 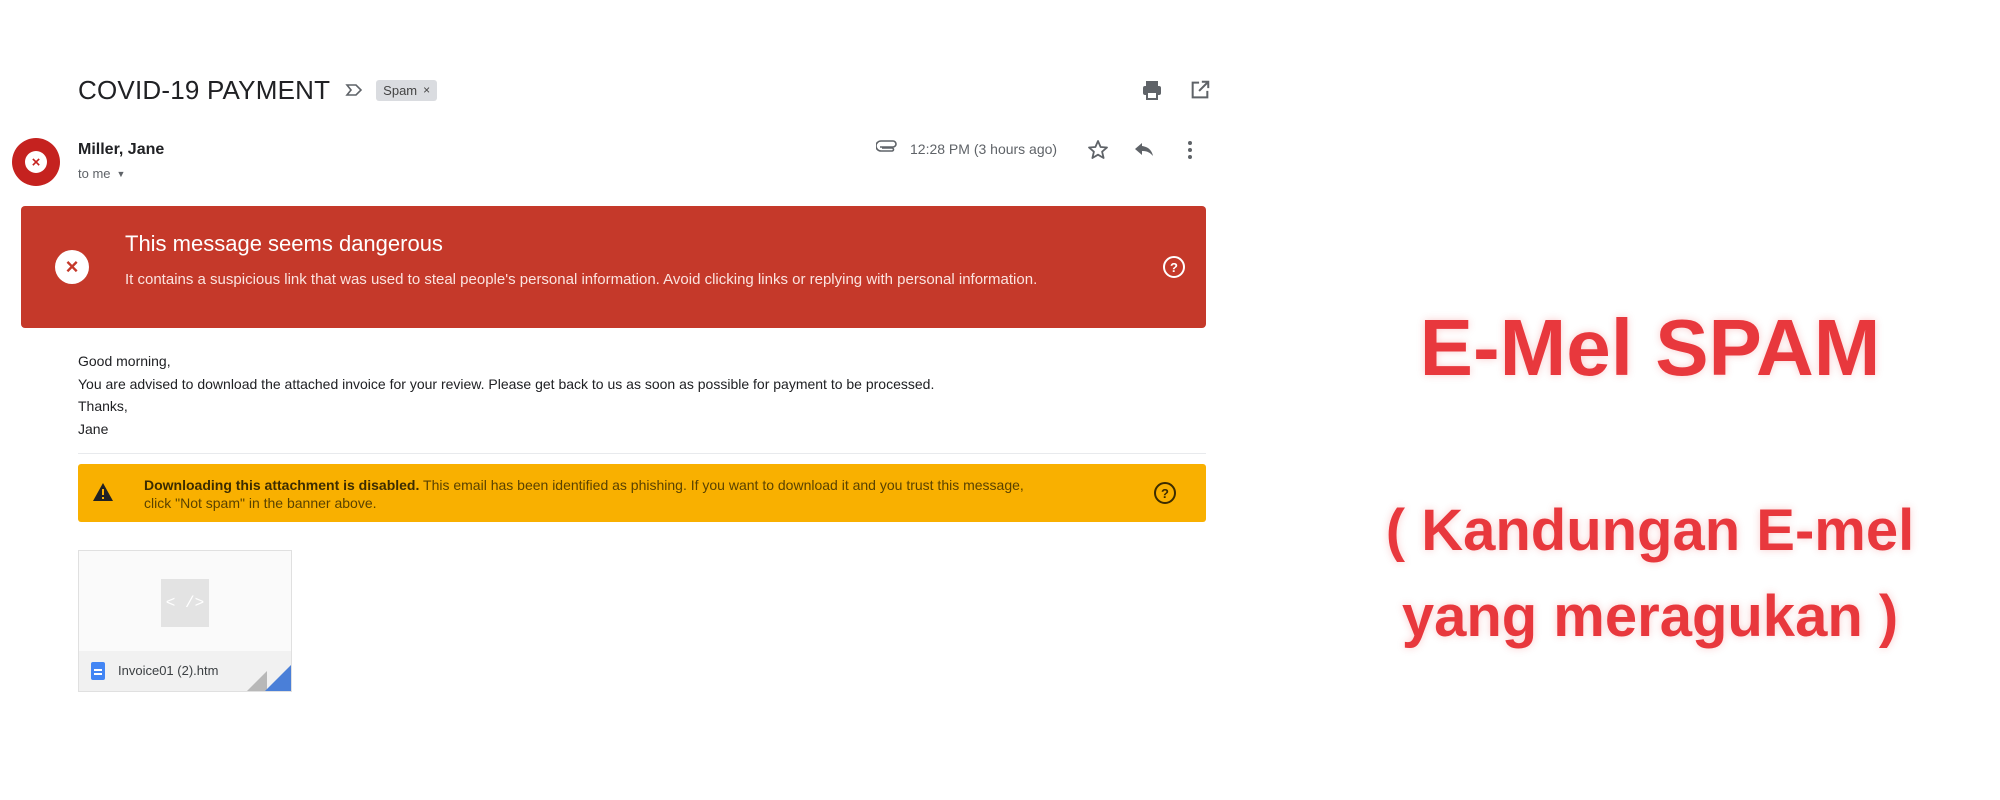 I want to click on body-line: Good morning,, so click(x=124, y=361).